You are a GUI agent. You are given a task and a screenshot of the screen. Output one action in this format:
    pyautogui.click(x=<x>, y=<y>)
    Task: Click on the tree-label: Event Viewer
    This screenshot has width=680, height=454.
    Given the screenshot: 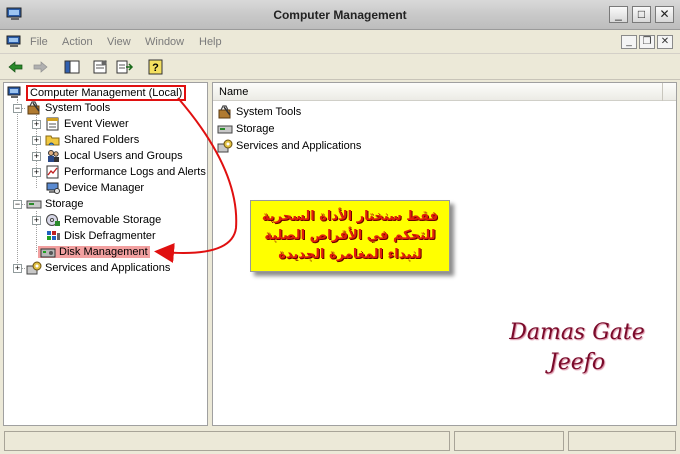 What is the action you would take?
    pyautogui.click(x=96, y=124)
    